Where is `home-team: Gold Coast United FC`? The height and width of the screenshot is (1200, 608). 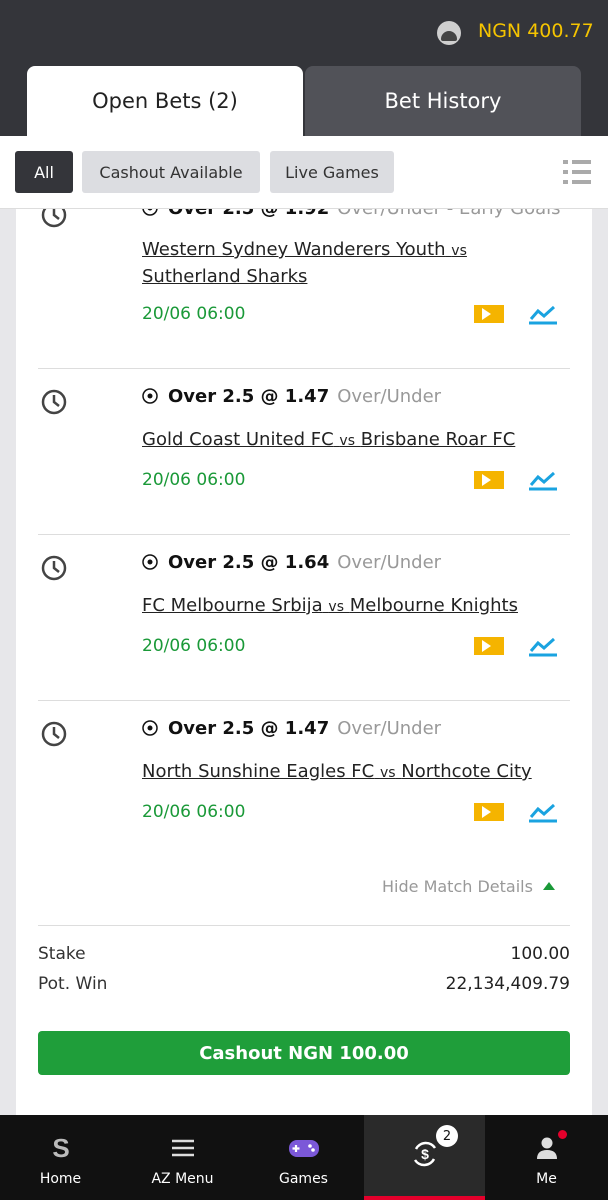 home-team: Gold Coast United FC is located at coordinates (238, 439).